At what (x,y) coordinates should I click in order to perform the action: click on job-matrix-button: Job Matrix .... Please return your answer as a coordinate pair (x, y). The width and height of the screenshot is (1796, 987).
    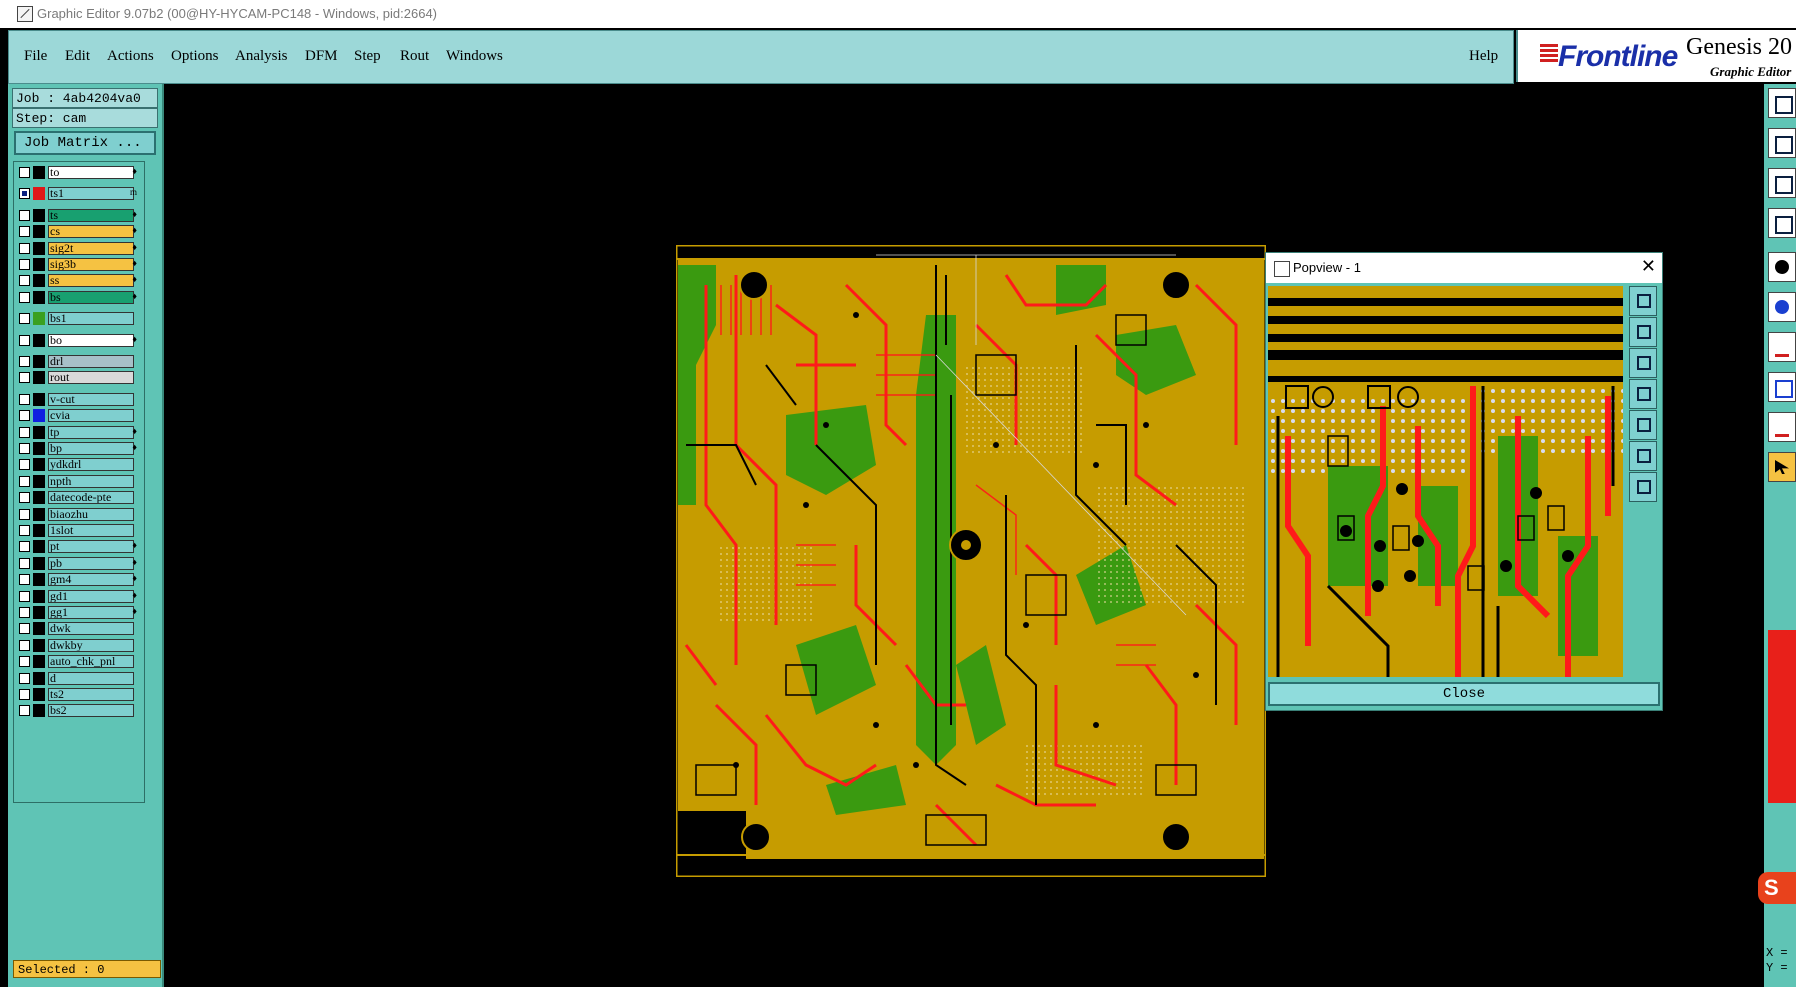
    Looking at the image, I should click on (85, 143).